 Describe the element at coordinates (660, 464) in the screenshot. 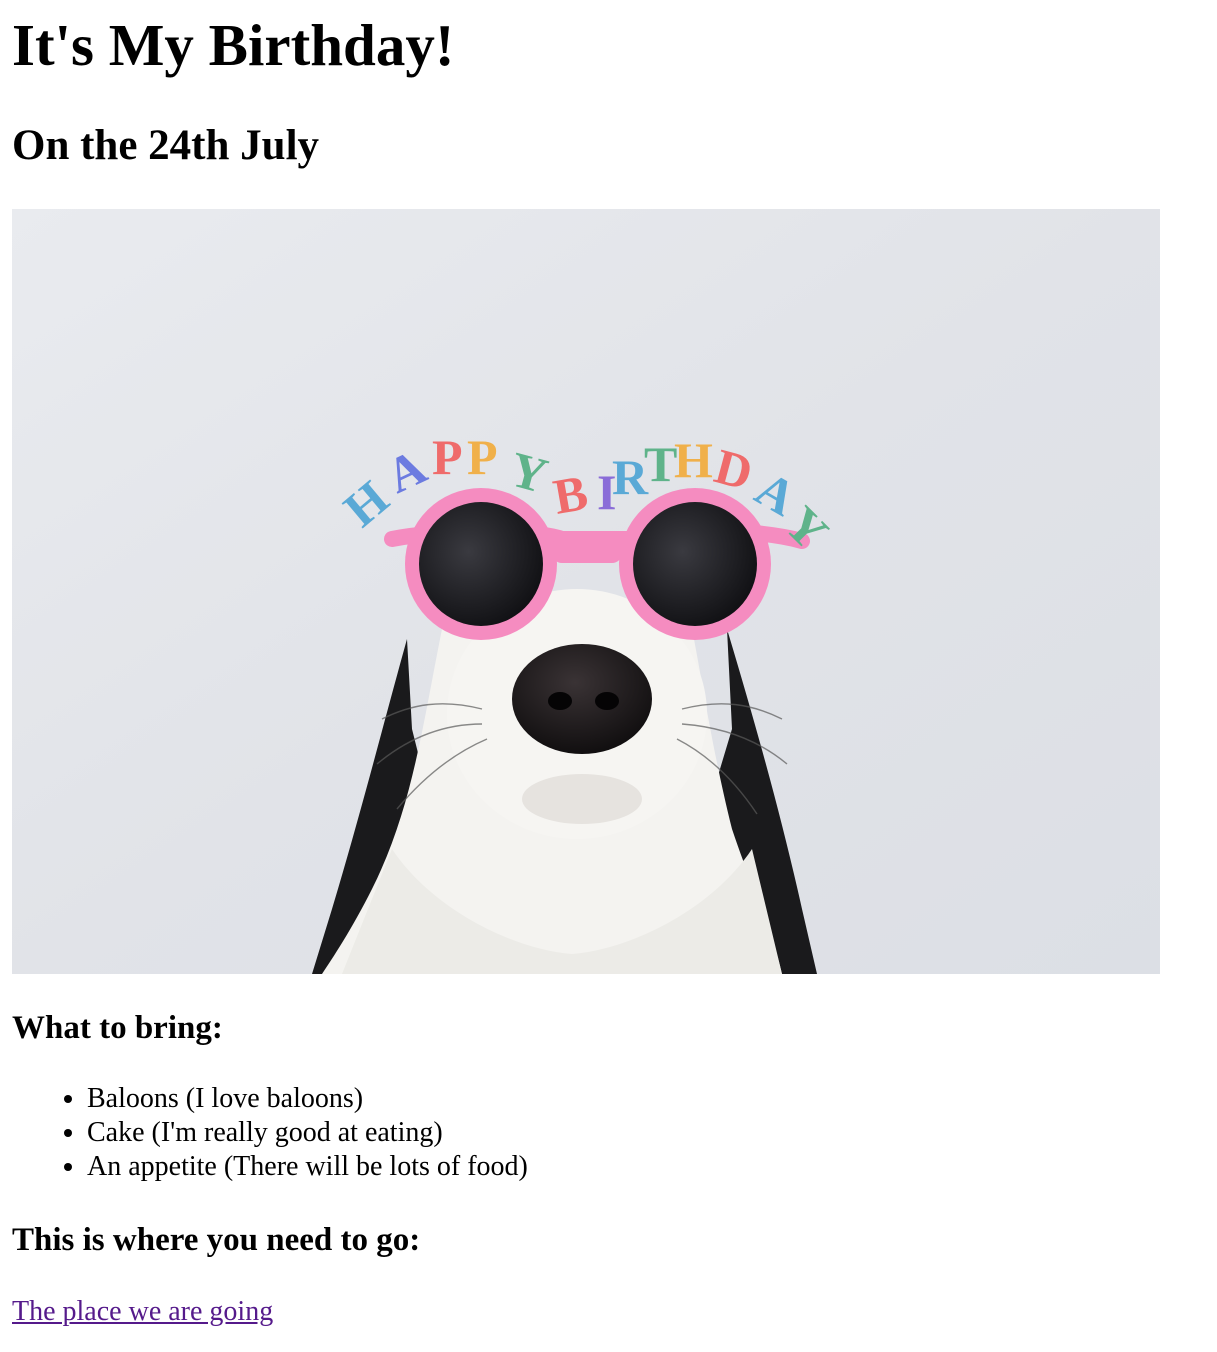

I see `svg-text: T` at that location.